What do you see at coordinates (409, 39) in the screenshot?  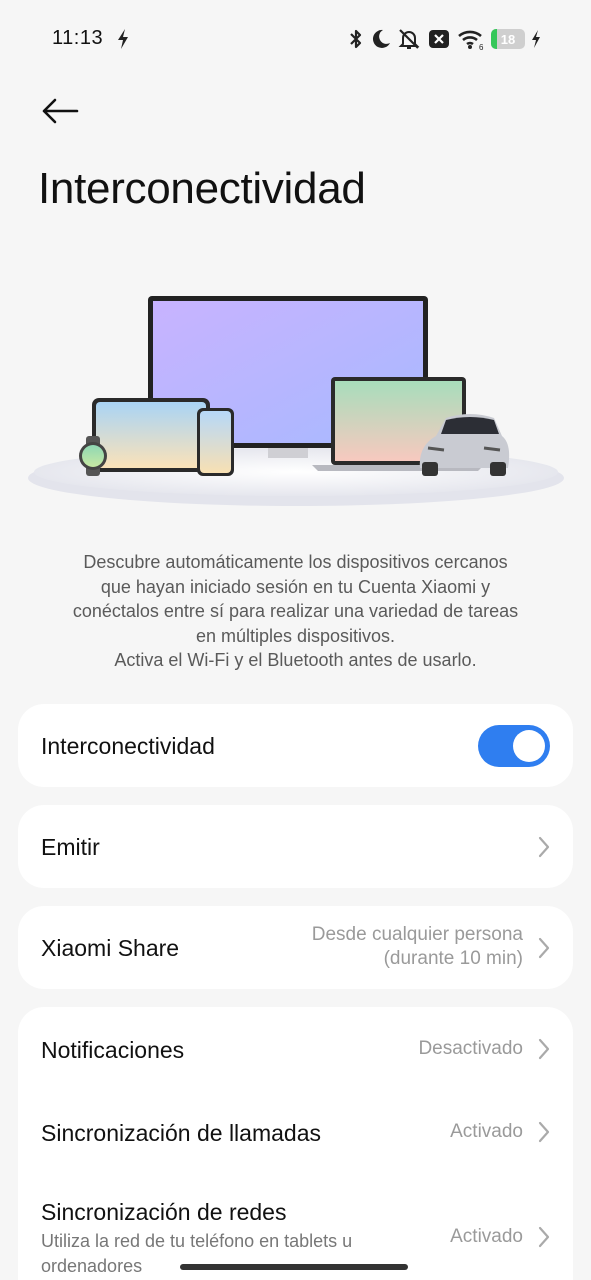 I see `bell-off-icon` at bounding box center [409, 39].